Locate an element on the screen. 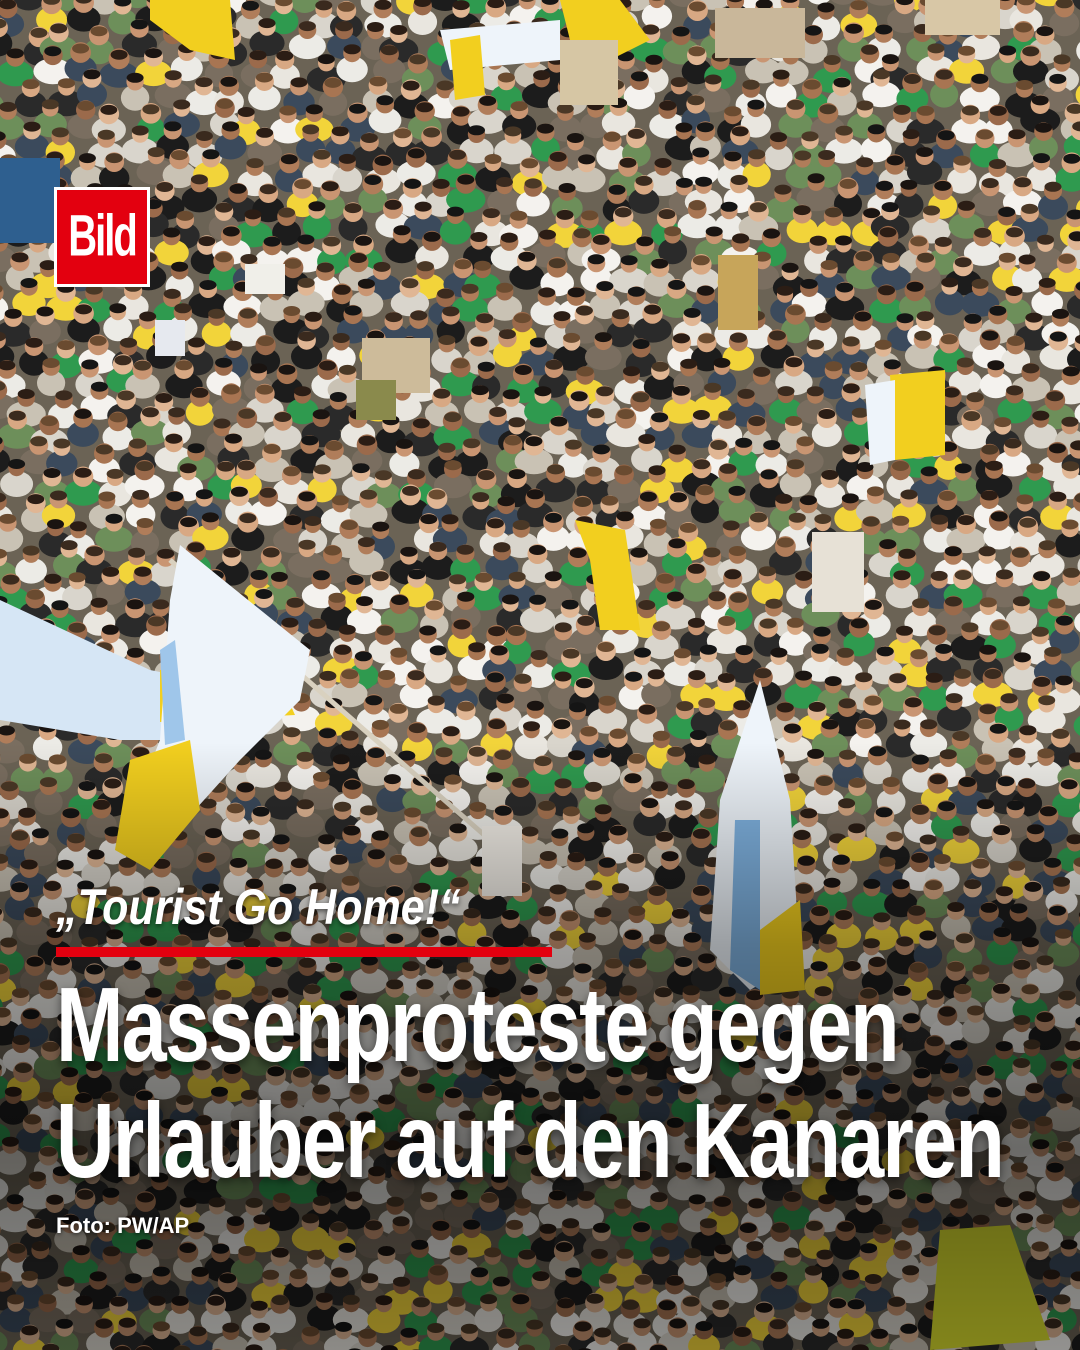  headline-kicker: „Tourist Go Home!“ is located at coordinates (258, 907).